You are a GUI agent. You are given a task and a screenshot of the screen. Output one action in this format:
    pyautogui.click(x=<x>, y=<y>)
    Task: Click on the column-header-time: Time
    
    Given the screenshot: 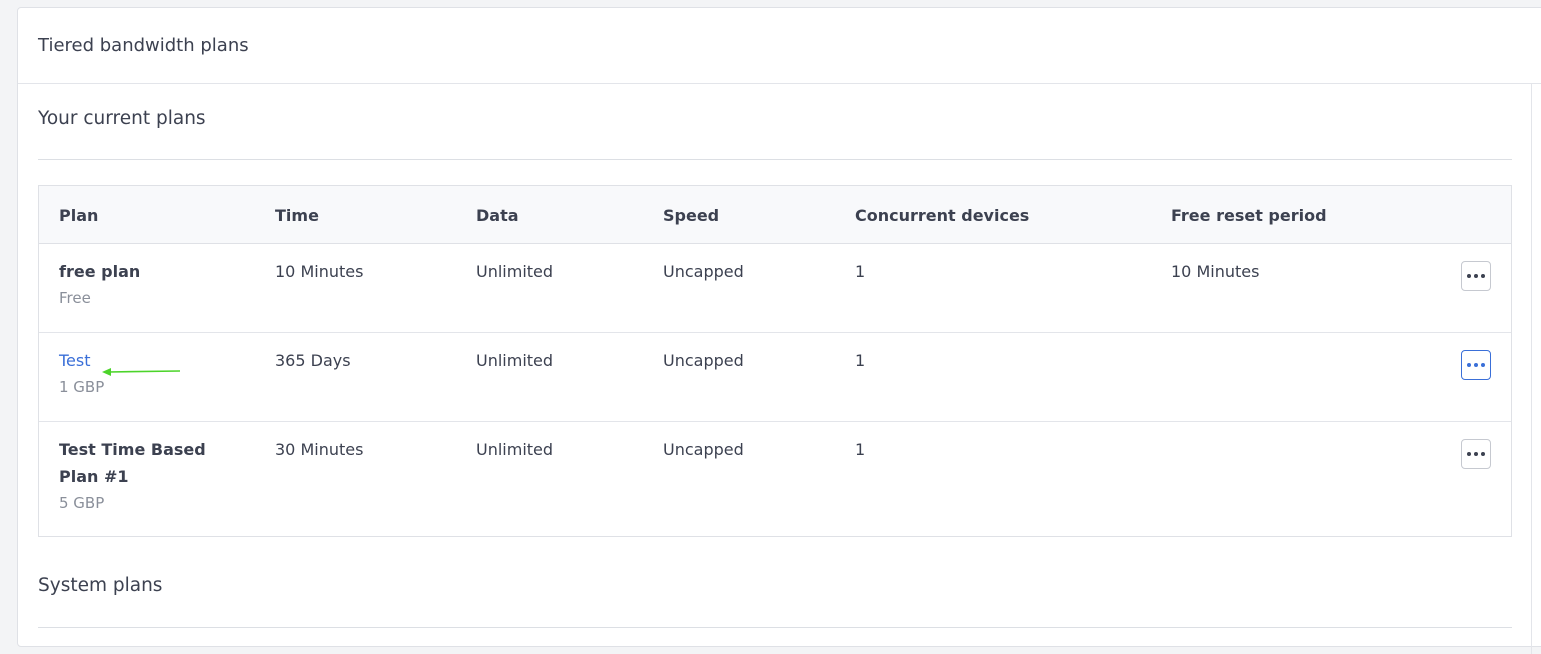 What is the action you would take?
    pyautogui.click(x=297, y=215)
    